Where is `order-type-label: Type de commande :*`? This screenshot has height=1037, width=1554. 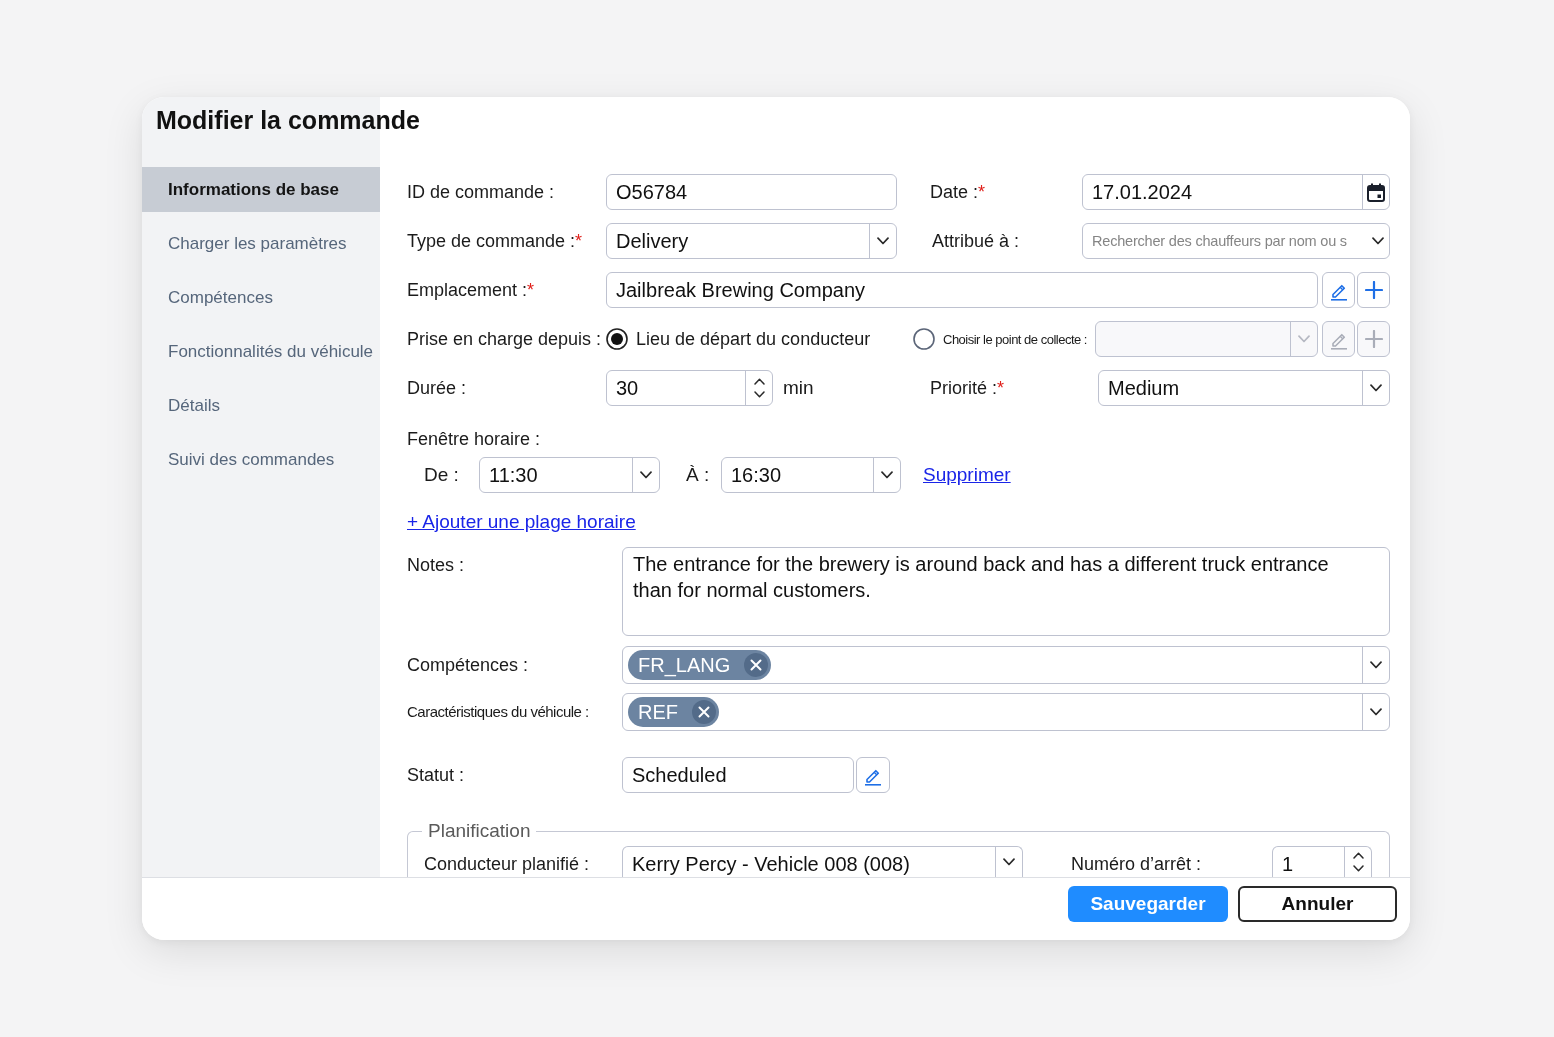 order-type-label: Type de commande :* is located at coordinates (495, 241).